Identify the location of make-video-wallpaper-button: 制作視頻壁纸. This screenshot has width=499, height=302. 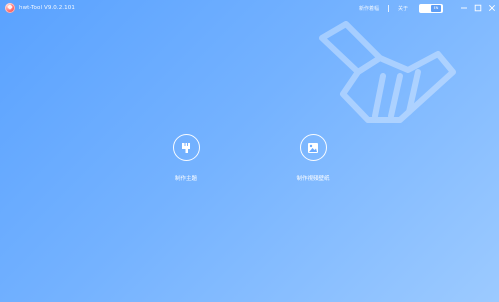
(313, 158).